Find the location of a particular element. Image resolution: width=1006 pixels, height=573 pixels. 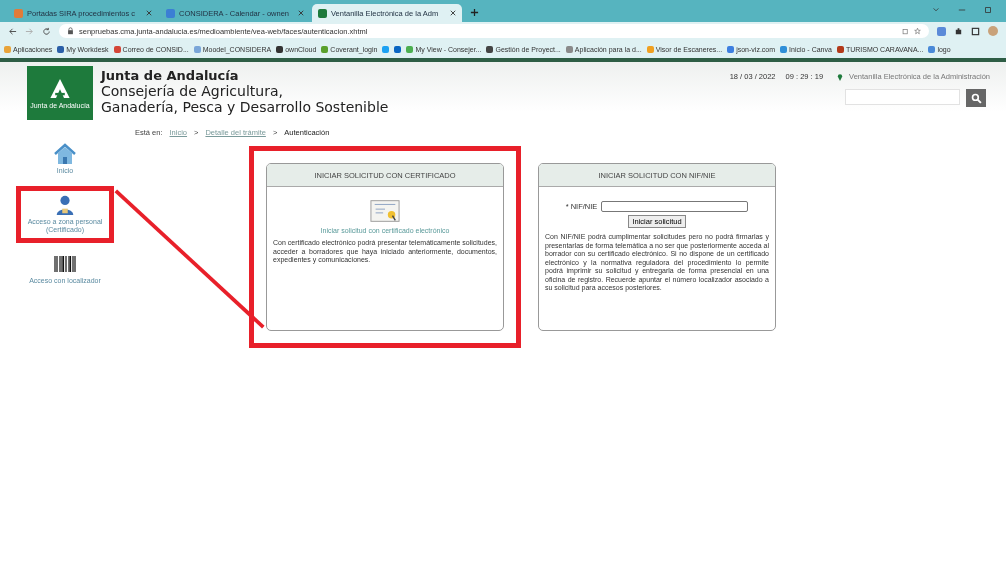

avatar-icon is located at coordinates (993, 31).